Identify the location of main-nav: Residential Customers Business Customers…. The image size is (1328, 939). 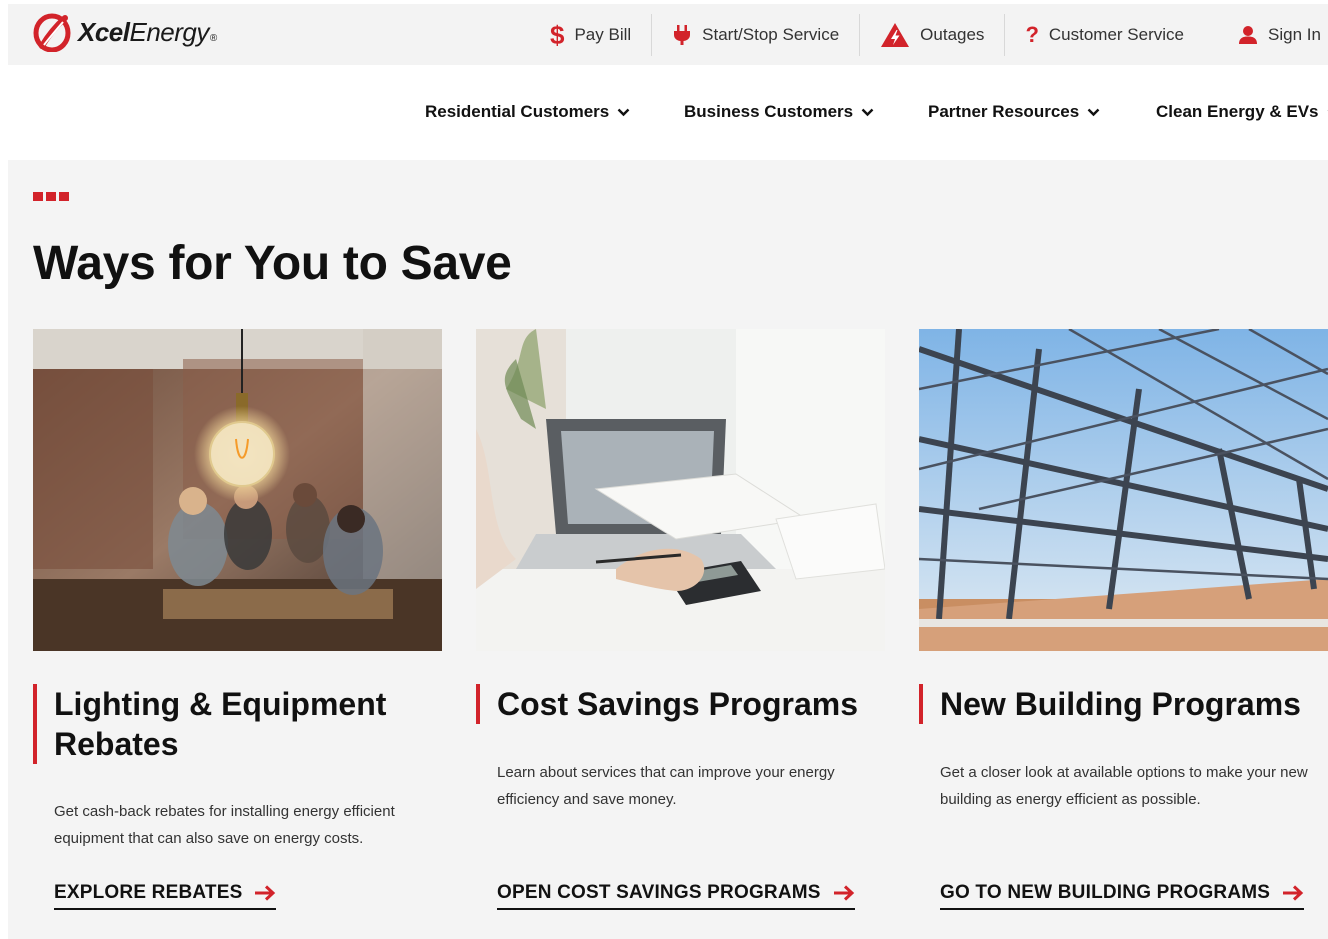
(664, 112).